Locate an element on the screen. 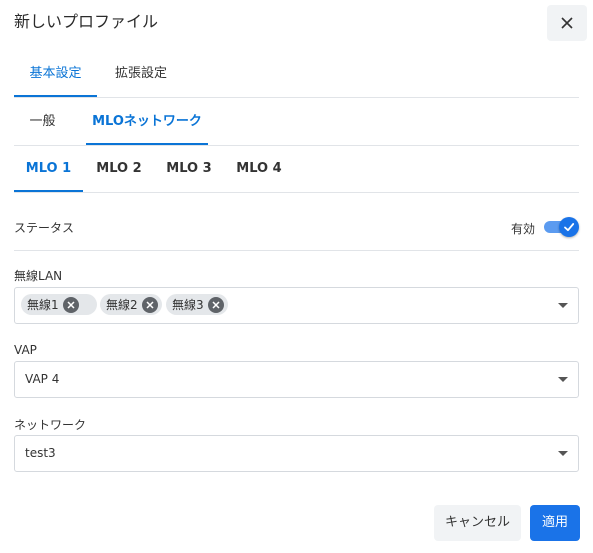 Image resolution: width=593 pixels, height=553 pixels. close-button is located at coordinates (567, 23).